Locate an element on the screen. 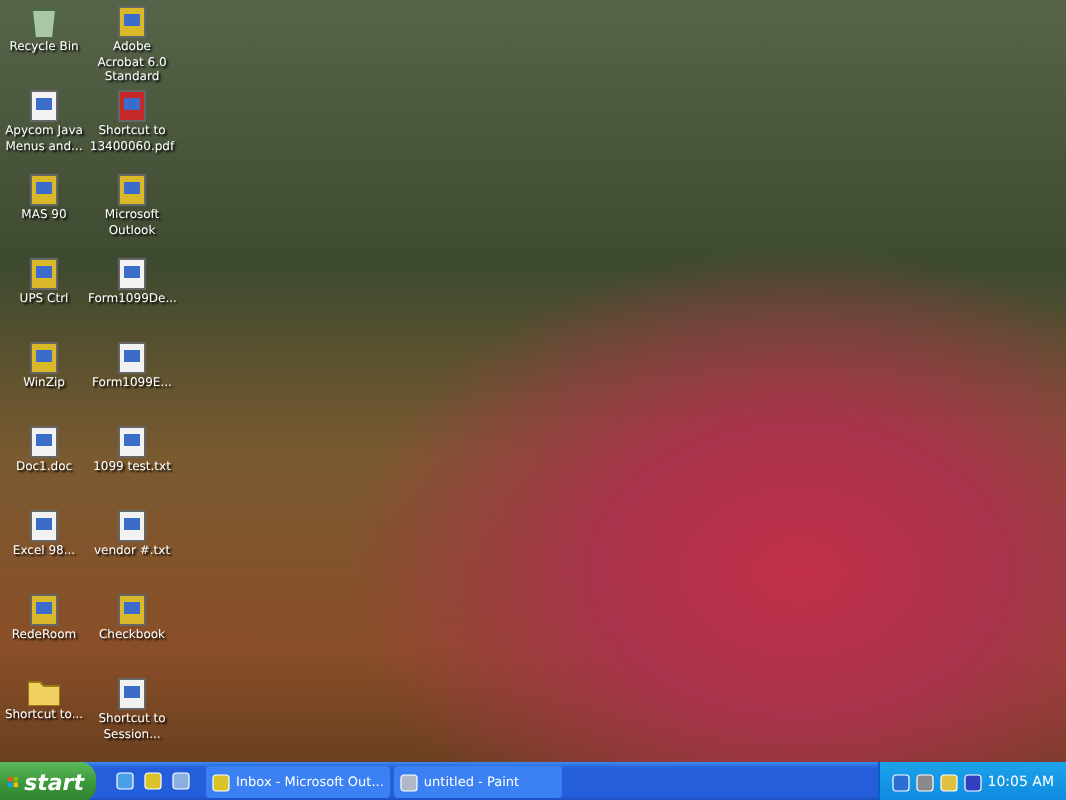 The width and height of the screenshot is (1066, 800). windows-logo-icon is located at coordinates (13, 782).